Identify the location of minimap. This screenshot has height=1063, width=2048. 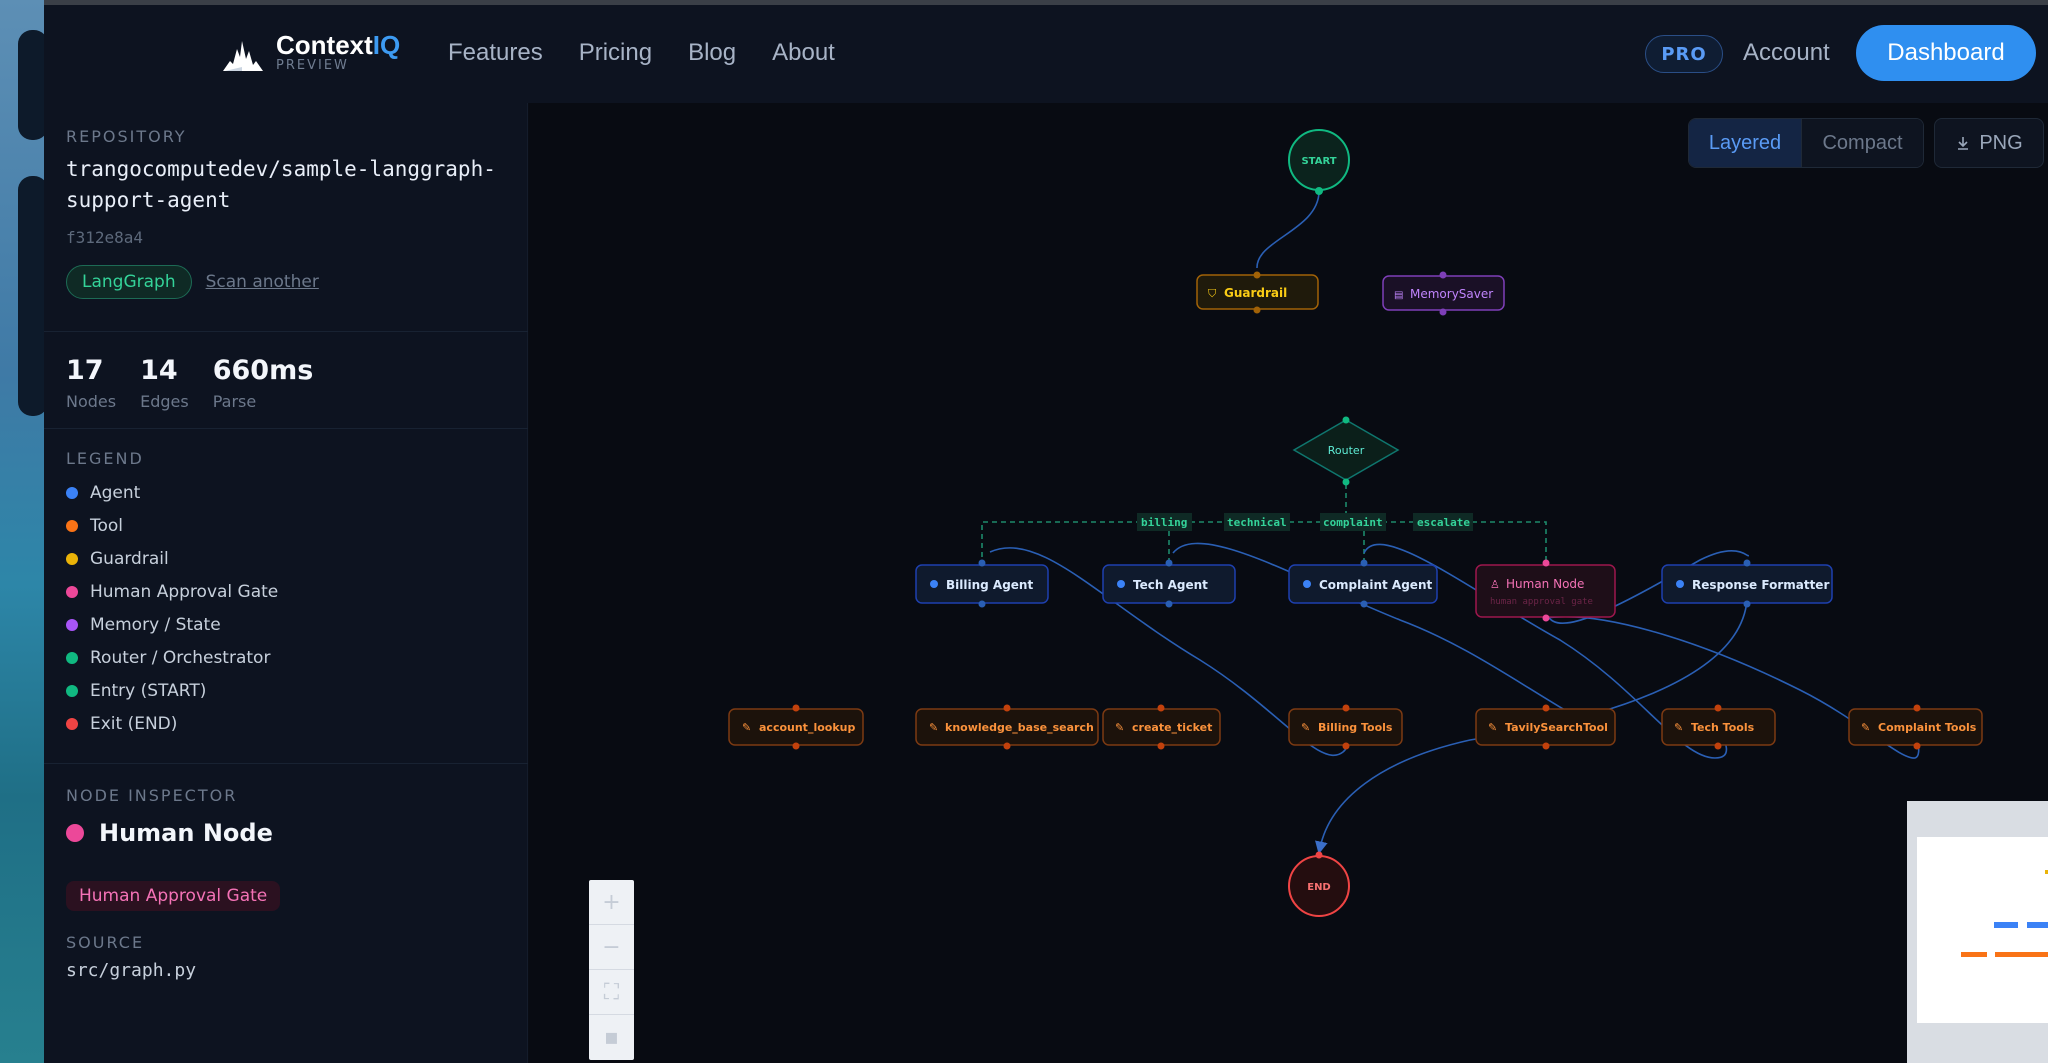
(1977, 932).